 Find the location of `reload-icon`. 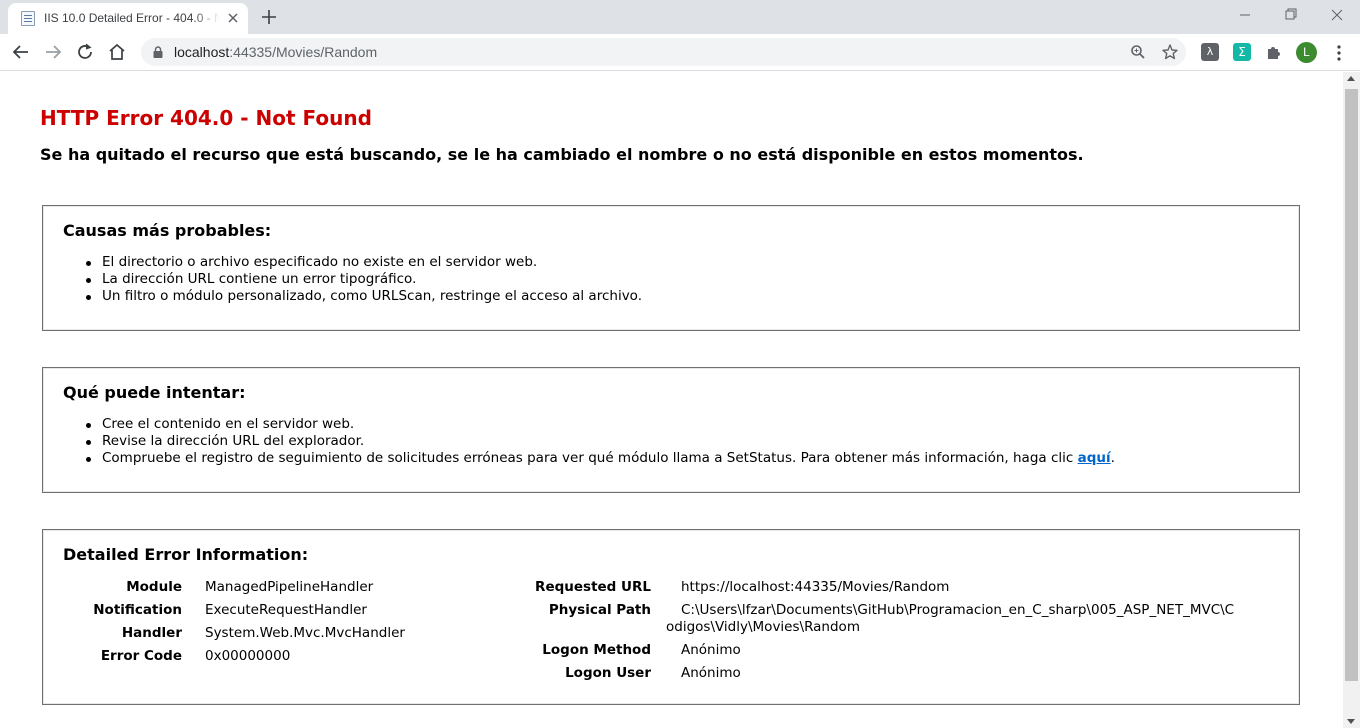

reload-icon is located at coordinates (85, 52).